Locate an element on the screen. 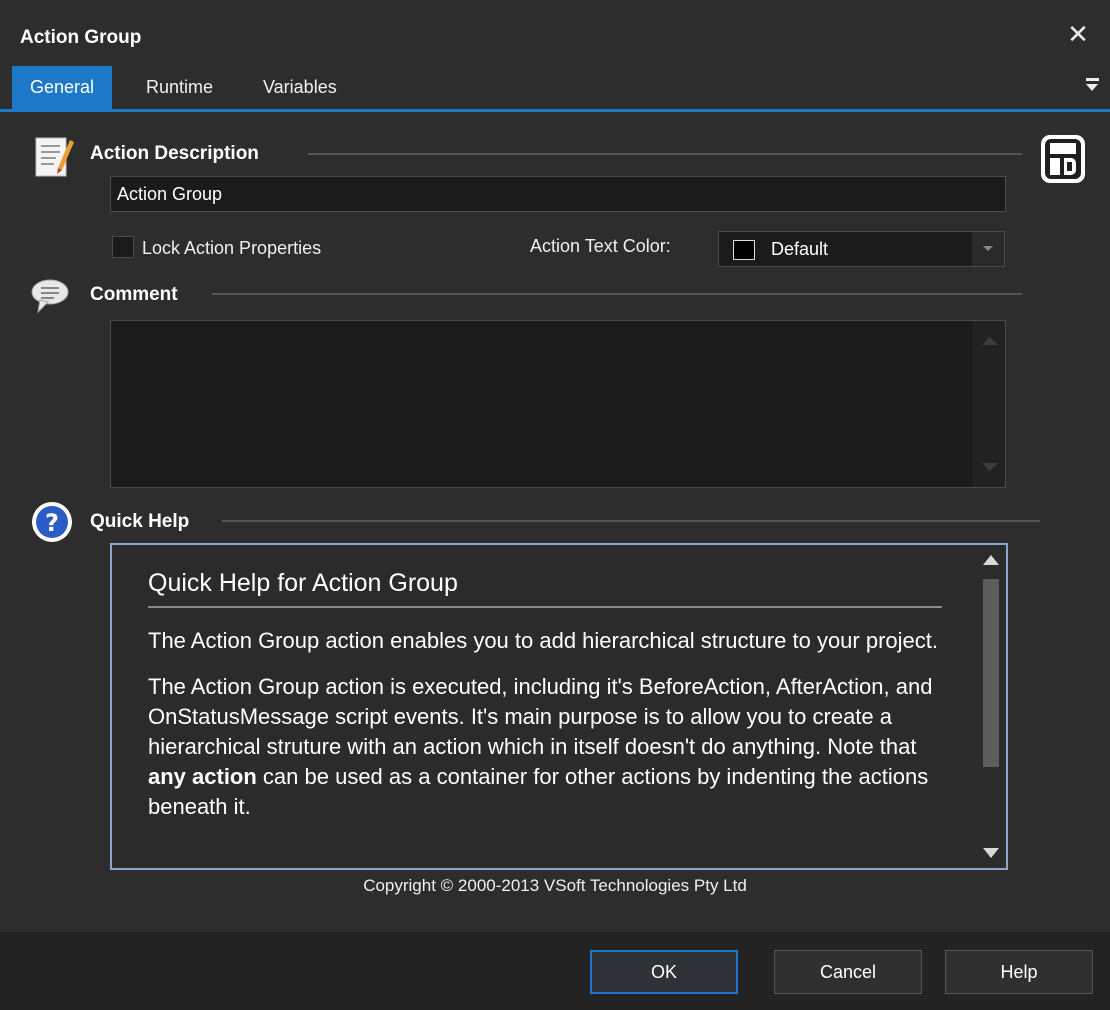 Image resolution: width=1110 pixels, height=1010 pixels. text-color-label: Action Text Color: is located at coordinates (600, 246).